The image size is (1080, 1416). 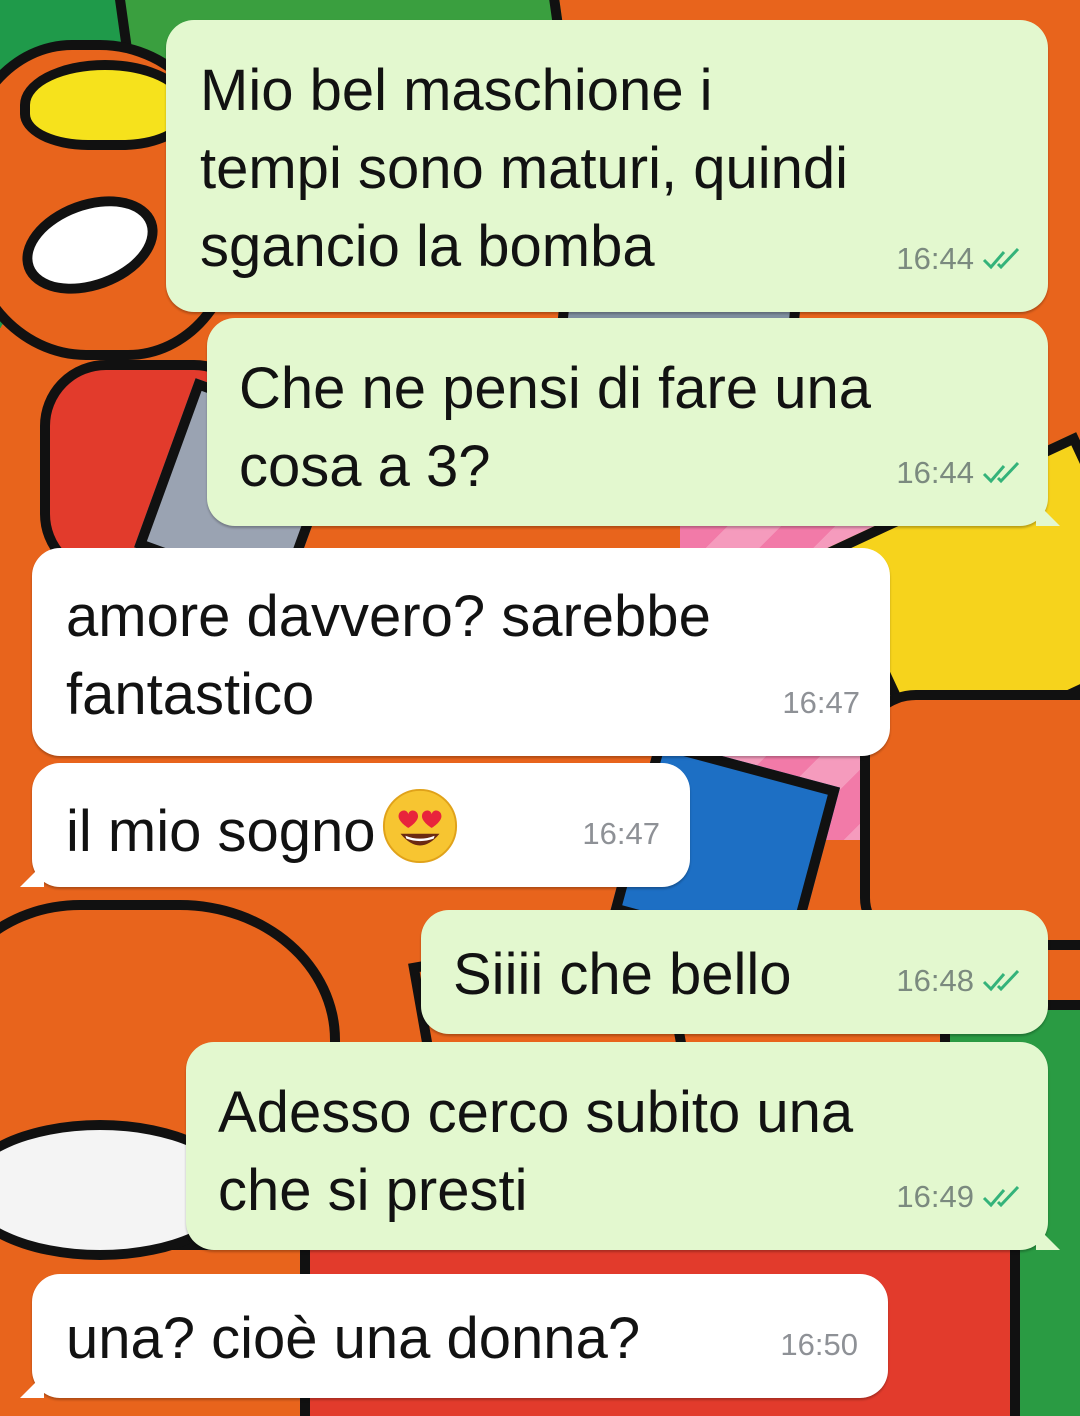 What do you see at coordinates (221, 831) in the screenshot?
I see `message-text: il mio sogno` at bounding box center [221, 831].